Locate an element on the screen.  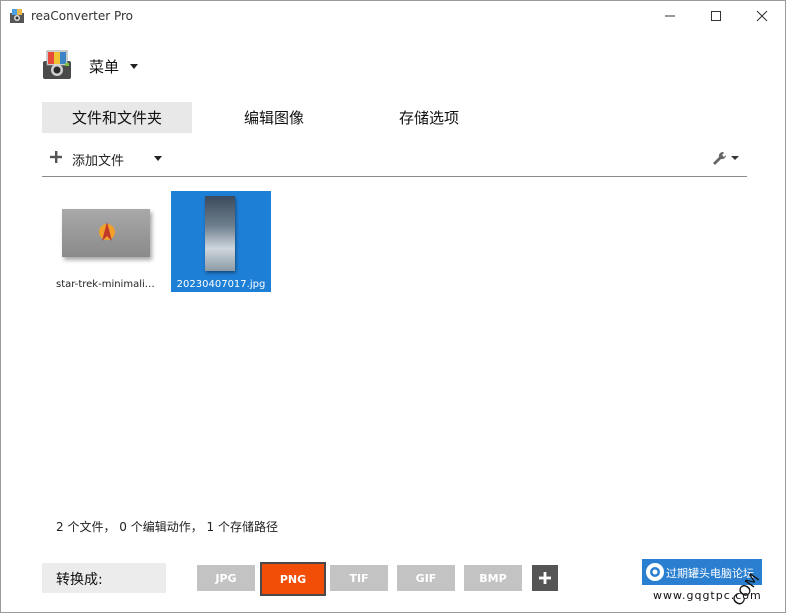
plus-icon is located at coordinates (545, 578).